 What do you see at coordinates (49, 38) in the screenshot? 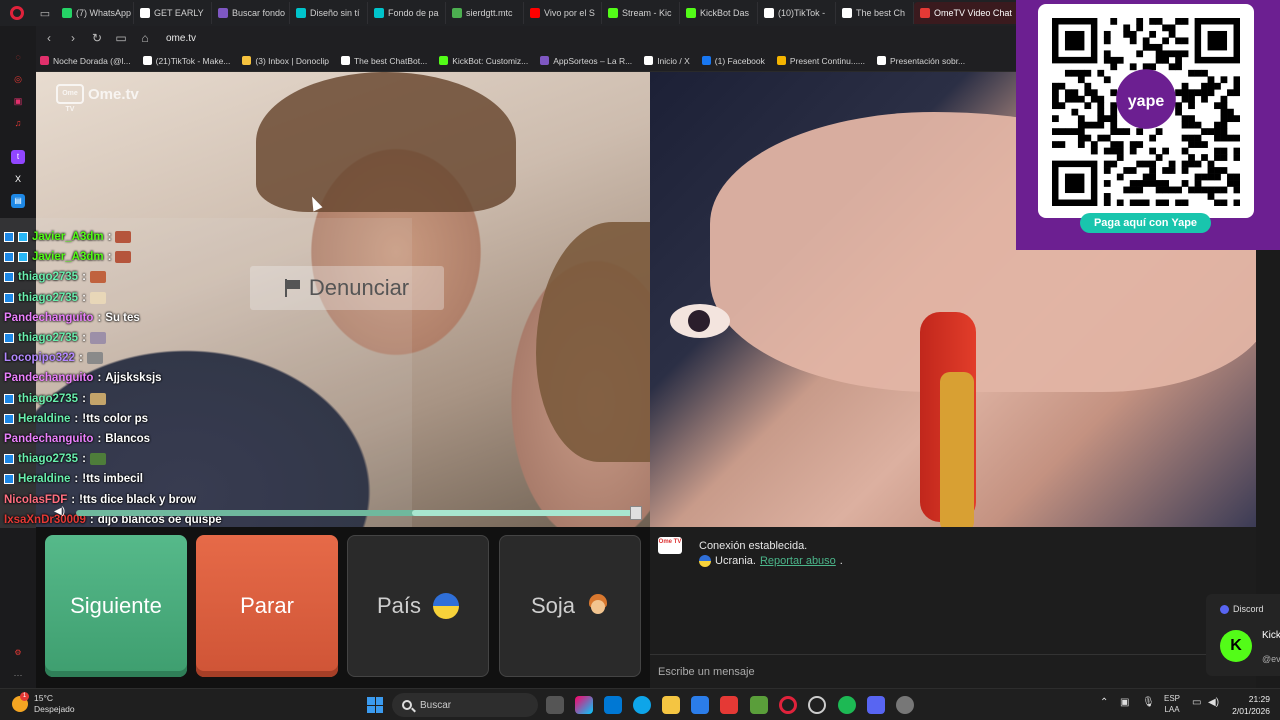
I see `back-icon: ‹` at bounding box center [49, 38].